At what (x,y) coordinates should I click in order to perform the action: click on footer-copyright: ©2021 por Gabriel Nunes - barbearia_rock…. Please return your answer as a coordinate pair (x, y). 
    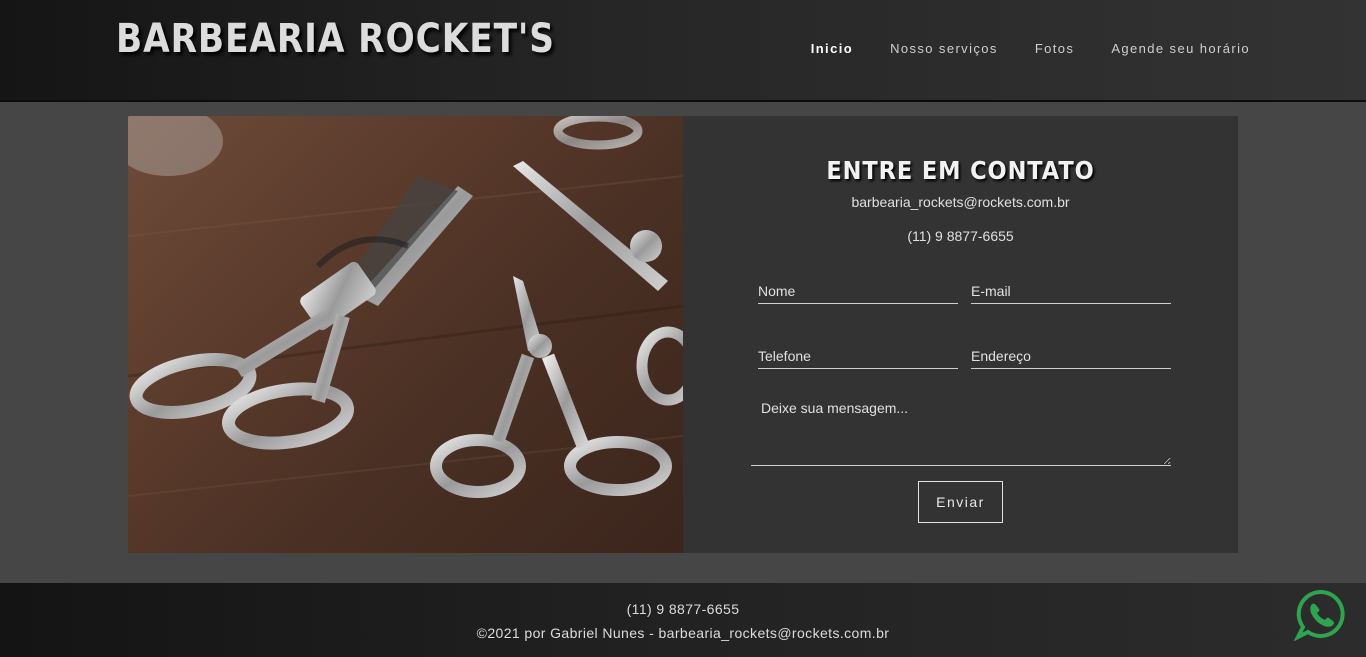
    Looking at the image, I should click on (683, 633).